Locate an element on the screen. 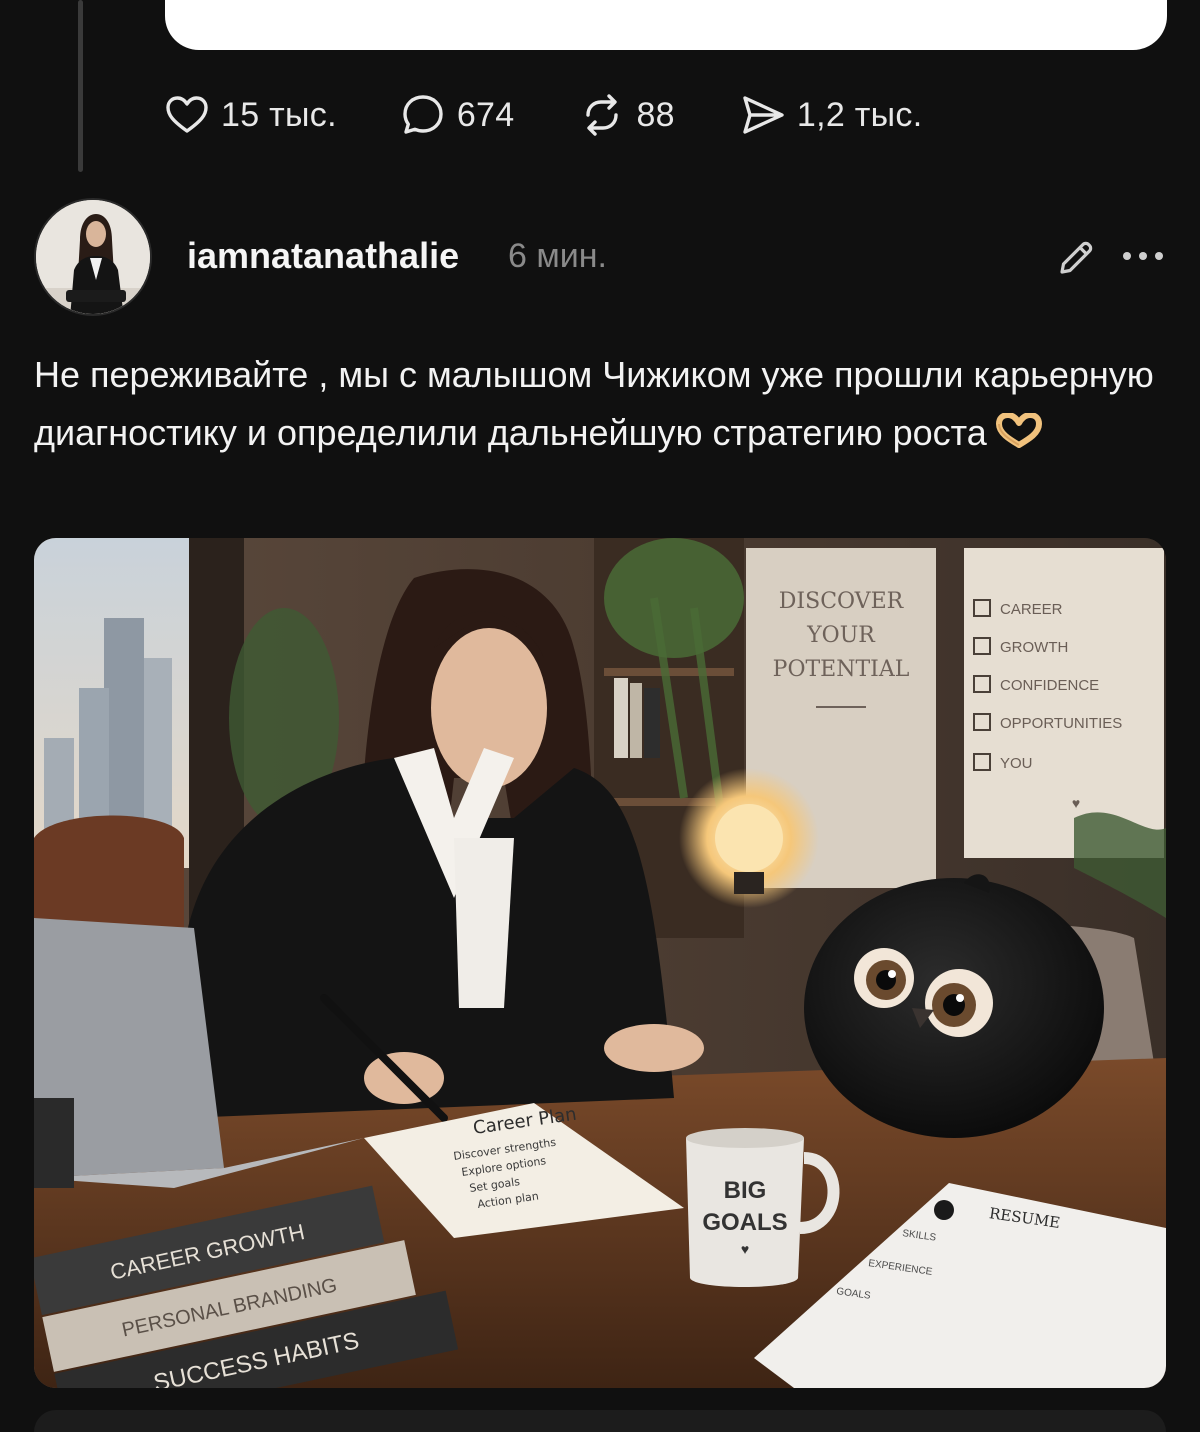 Image resolution: width=1200 pixels, height=1432 pixels. repost-count: 88 is located at coordinates (655, 114).